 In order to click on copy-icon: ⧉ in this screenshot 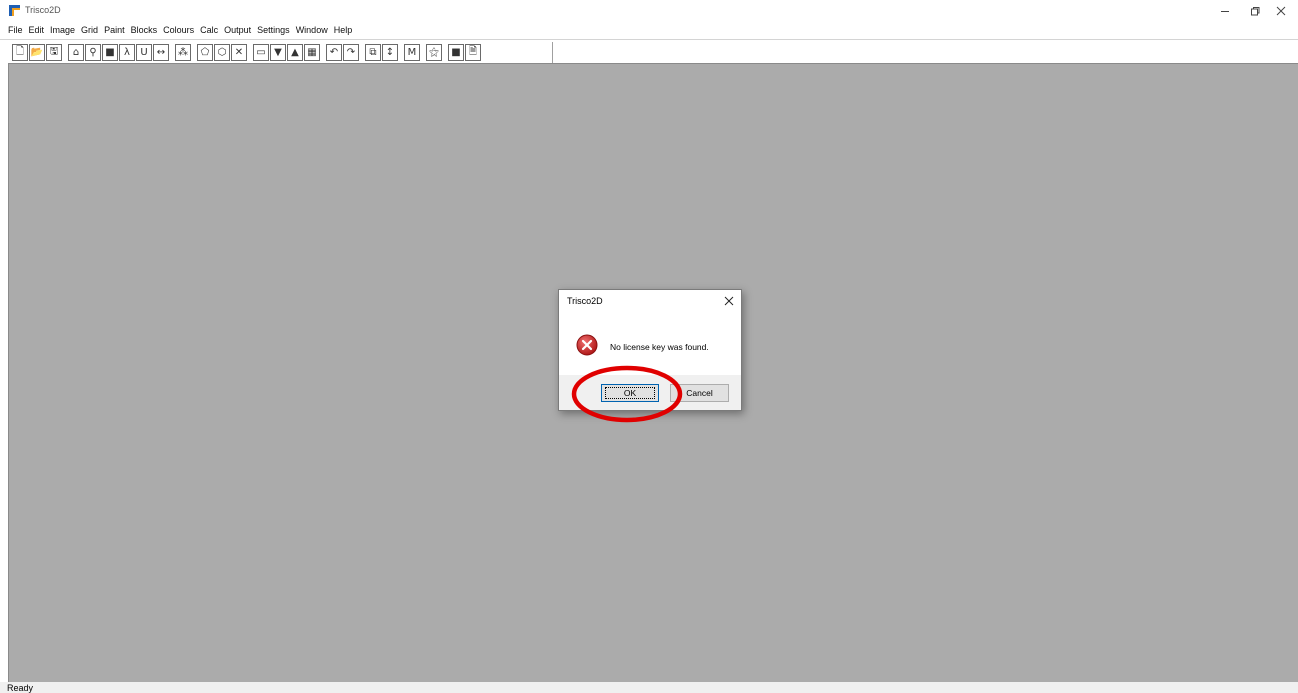, I will do `click(373, 52)`.